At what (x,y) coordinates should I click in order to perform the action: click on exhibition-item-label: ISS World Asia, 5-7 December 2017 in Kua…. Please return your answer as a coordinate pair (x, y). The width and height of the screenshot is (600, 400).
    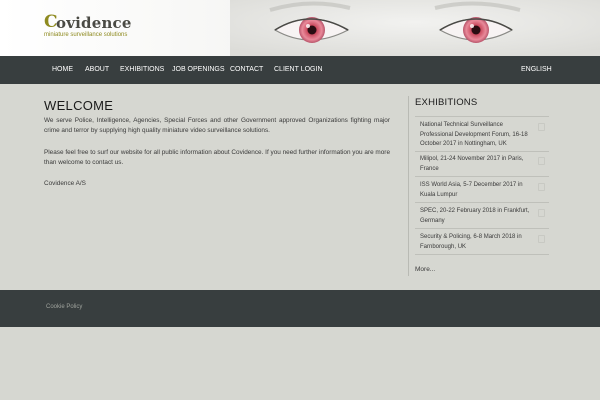
    Looking at the image, I should click on (471, 190).